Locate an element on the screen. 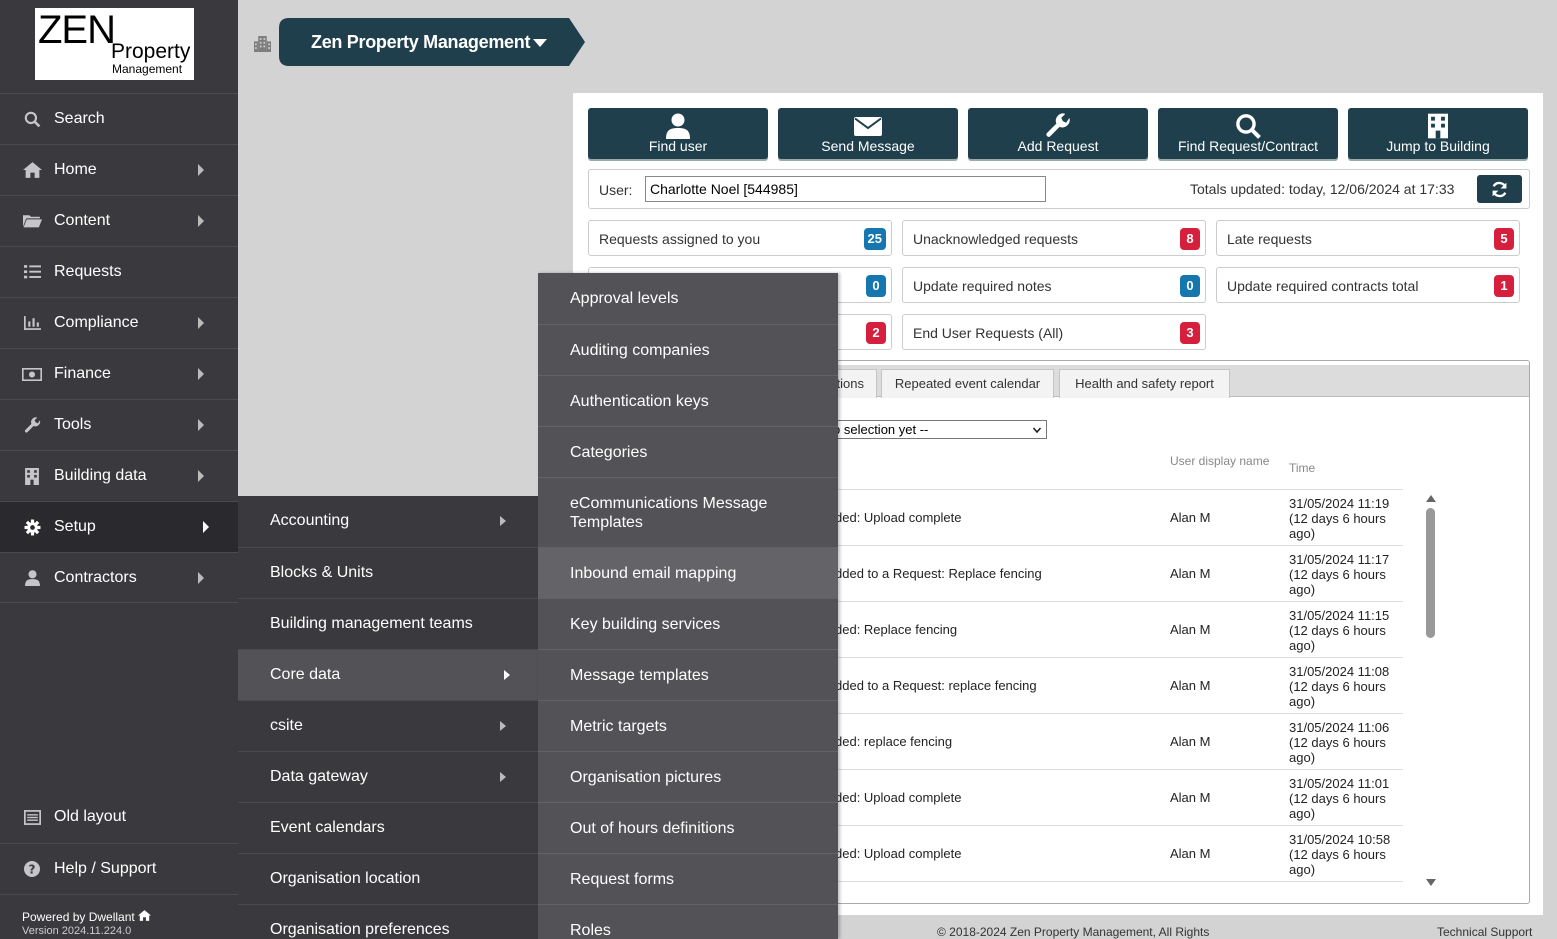 This screenshot has width=1557, height=939. menu-item-blocks-units: Blocks & Units is located at coordinates (388, 572).